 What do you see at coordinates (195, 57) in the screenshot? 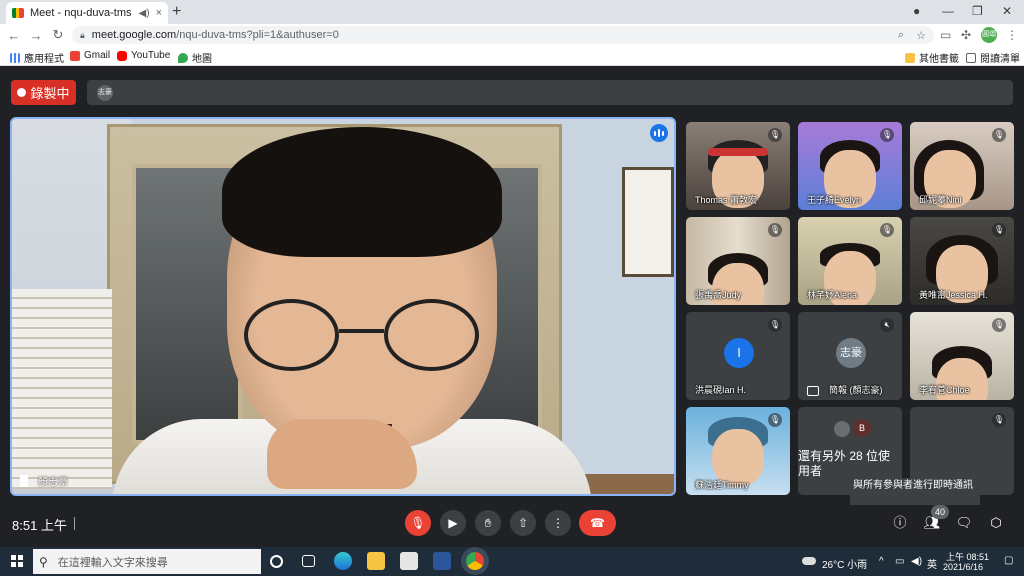
I see `bookmark-maps: 地圖` at bounding box center [195, 57].